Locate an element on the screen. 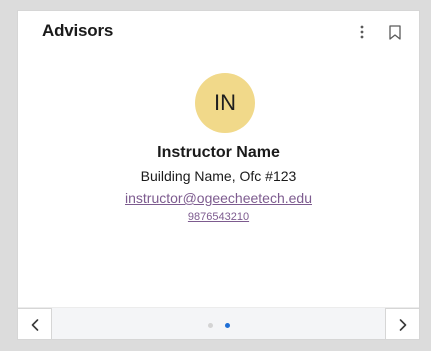  advisor-phone-link: 9876543210 is located at coordinates (218, 217).